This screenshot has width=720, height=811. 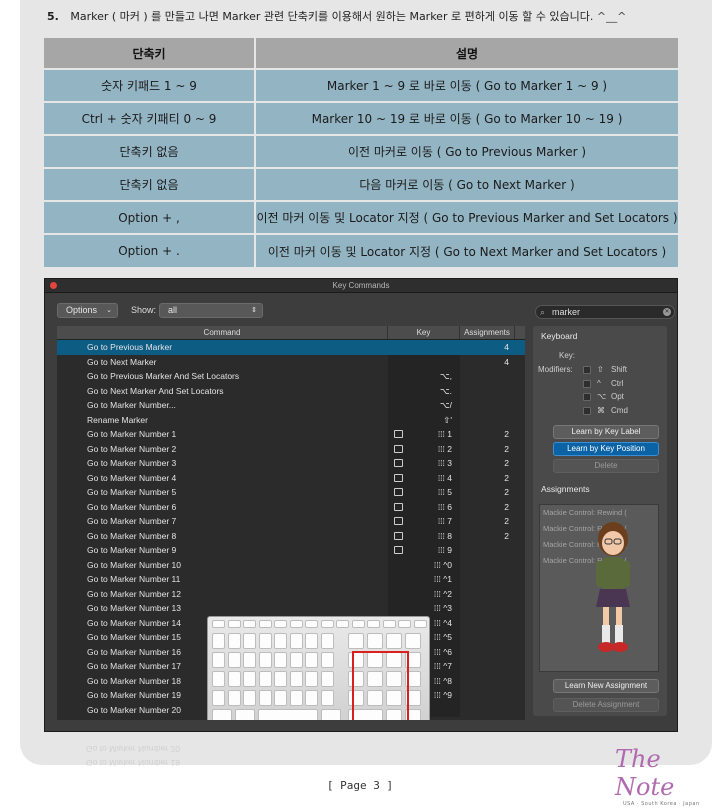 I want to click on column-assignments: Assignments, so click(x=487, y=332).